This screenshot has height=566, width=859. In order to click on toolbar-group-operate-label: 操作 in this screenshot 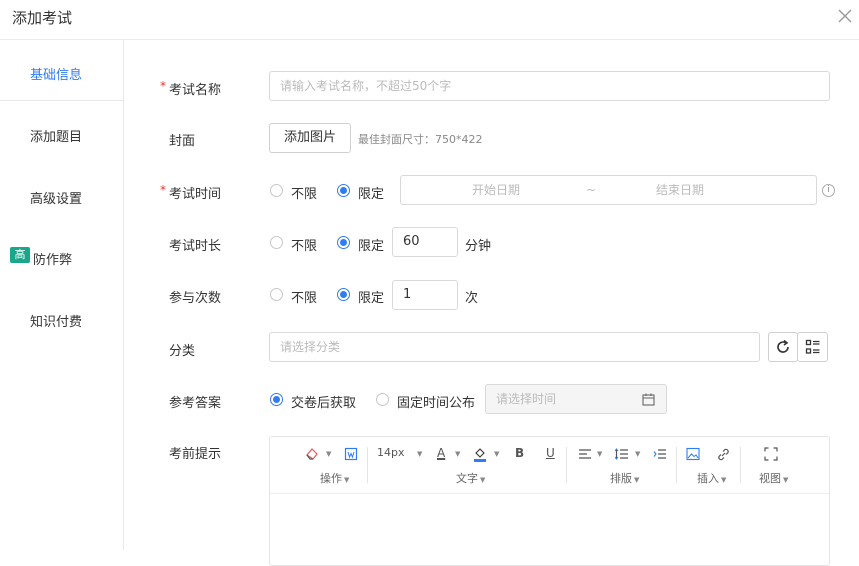, I will do `click(331, 478)`.